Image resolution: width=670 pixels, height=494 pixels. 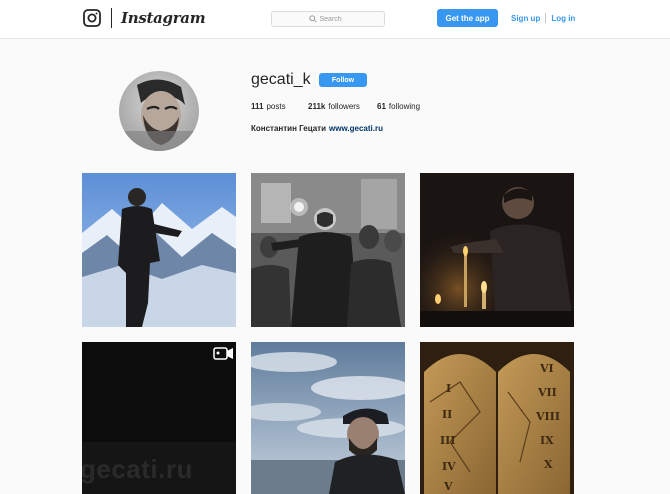 I want to click on auth-links: Sign up Log in, so click(x=543, y=18).